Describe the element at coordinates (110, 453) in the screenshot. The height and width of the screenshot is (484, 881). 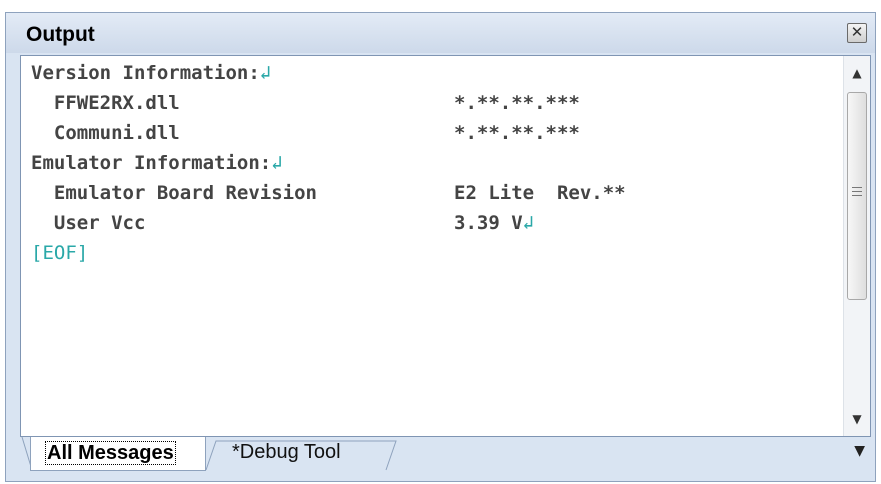
I see `tab-label: All Messages` at that location.